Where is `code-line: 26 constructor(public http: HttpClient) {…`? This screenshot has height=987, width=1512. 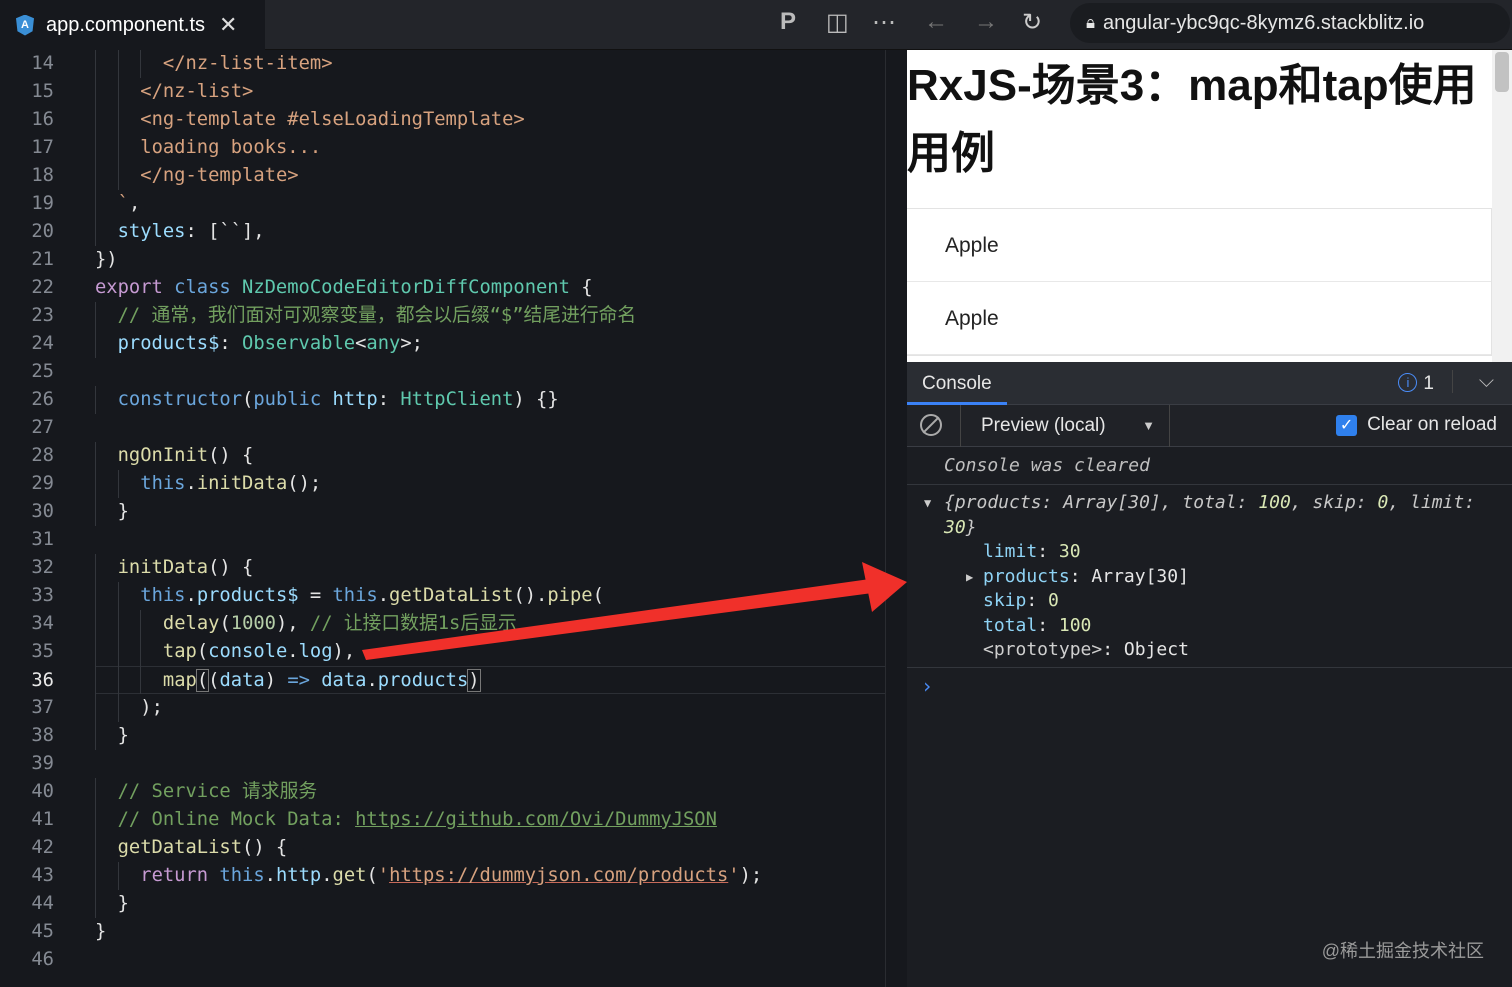 code-line: 26 constructor(public http: HttpClient) {… is located at coordinates (443, 400).